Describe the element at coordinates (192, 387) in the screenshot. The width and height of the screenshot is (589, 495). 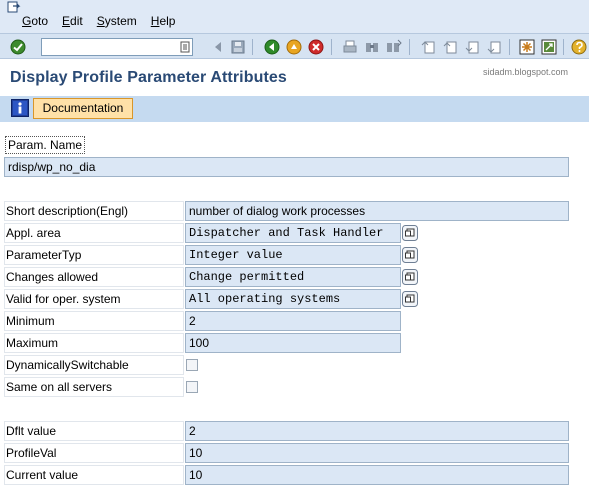
I see `same-on-all-servers-checkbox` at that location.